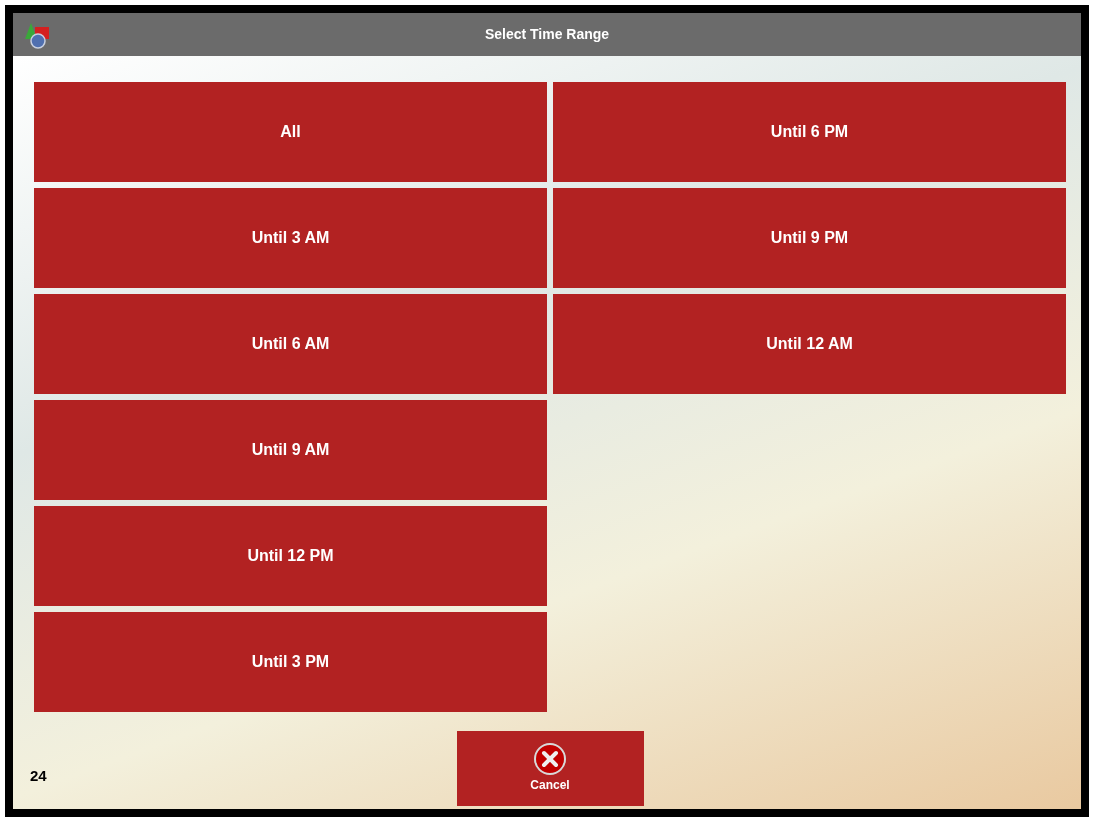  I want to click on count-label: 24, so click(38, 775).